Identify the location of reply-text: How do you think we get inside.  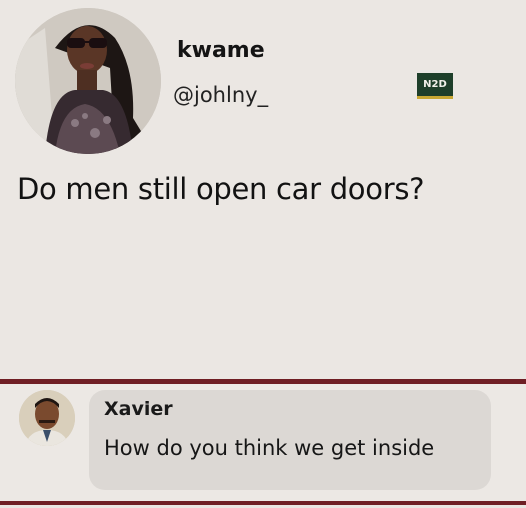
(269, 448).